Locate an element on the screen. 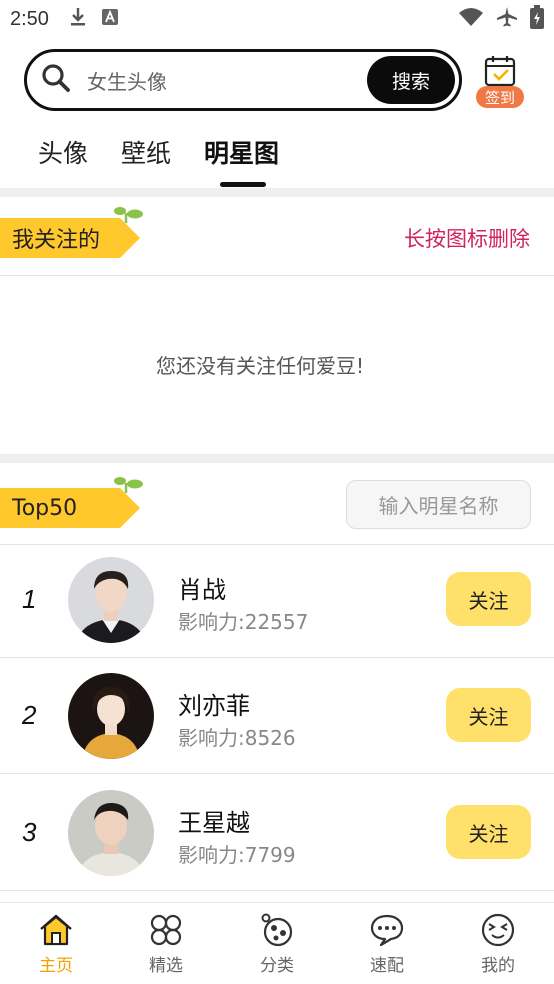  airplane-icon is located at coordinates (507, 19).